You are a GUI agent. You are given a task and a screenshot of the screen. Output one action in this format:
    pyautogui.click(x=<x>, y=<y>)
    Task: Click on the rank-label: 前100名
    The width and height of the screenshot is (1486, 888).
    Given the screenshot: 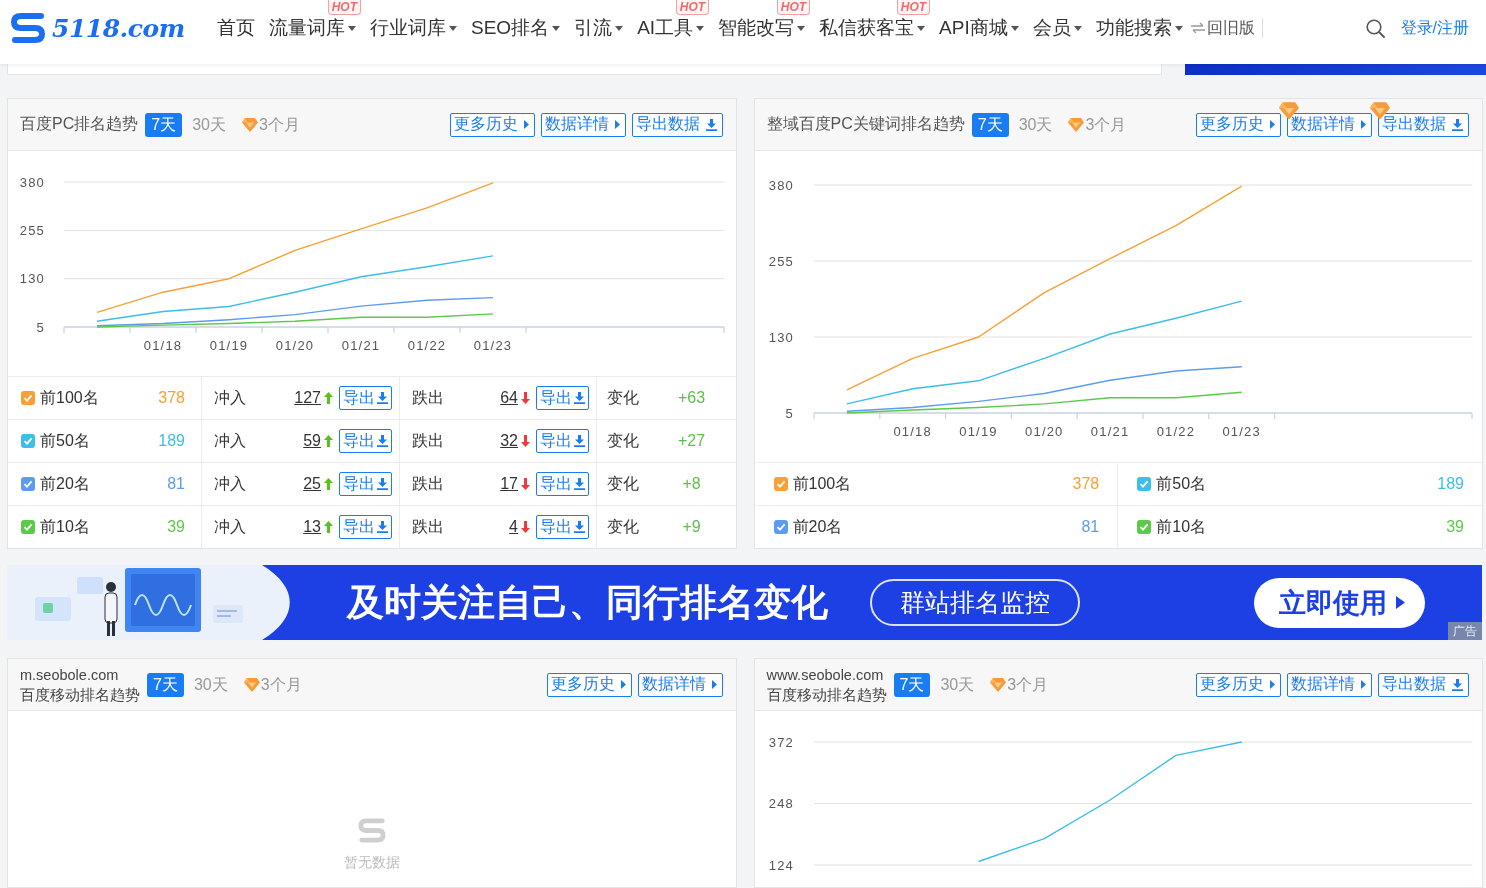 What is the action you would take?
    pyautogui.click(x=69, y=397)
    